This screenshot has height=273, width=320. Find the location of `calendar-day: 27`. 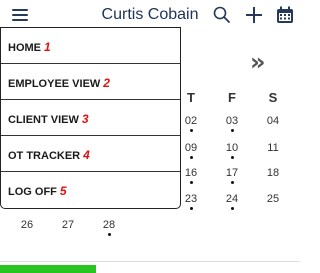

calendar-day: 27 is located at coordinates (68, 225).